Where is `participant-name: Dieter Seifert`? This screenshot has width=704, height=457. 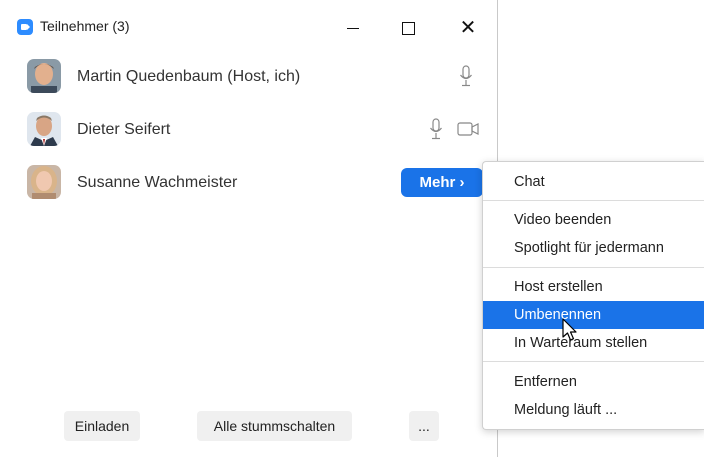 participant-name: Dieter Seifert is located at coordinates (124, 129).